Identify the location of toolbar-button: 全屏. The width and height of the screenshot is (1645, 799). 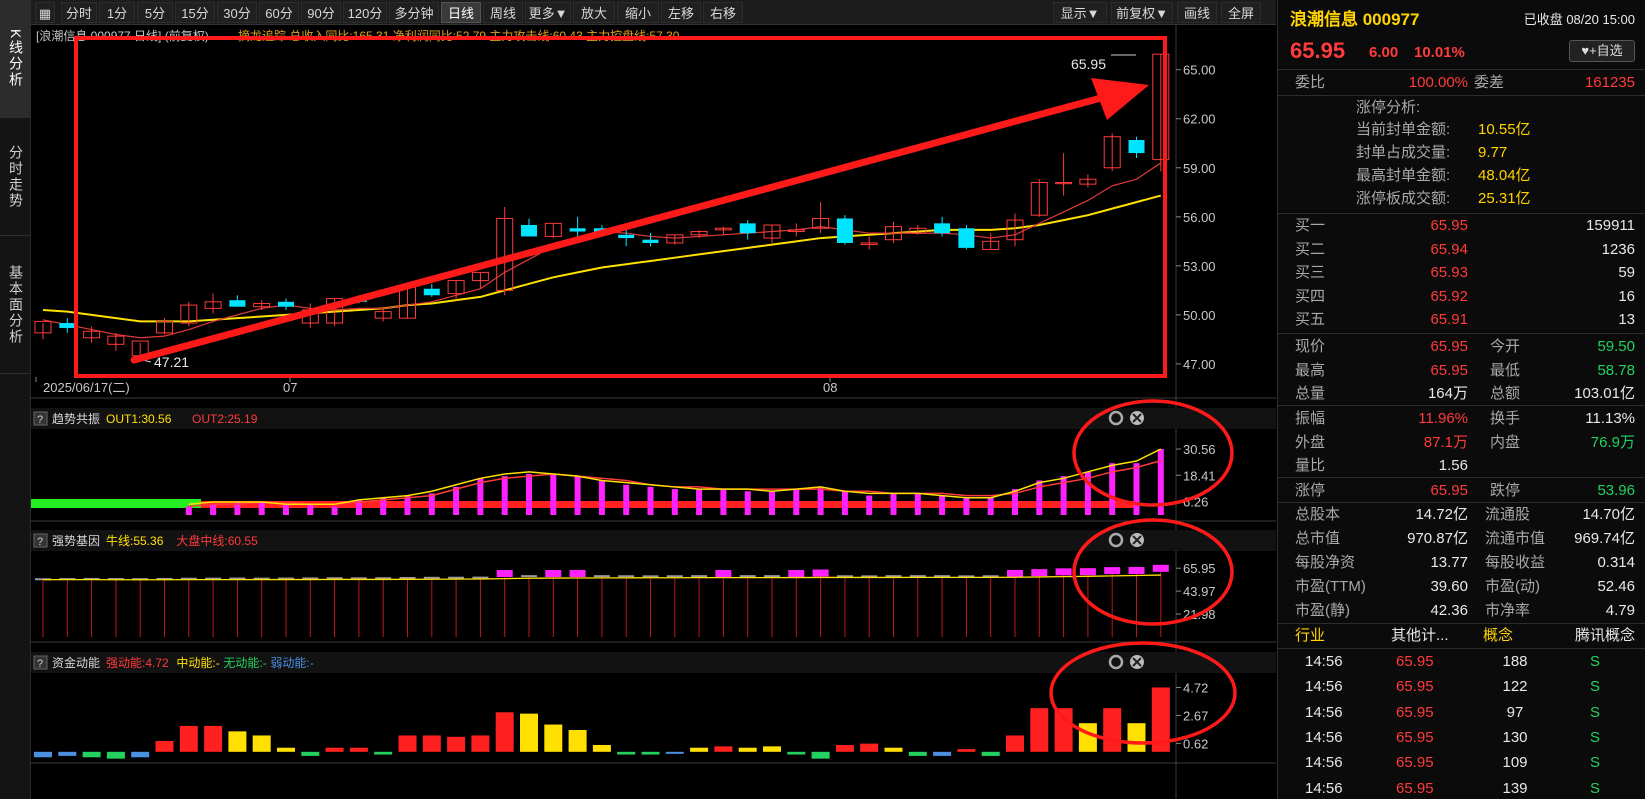
(1241, 12).